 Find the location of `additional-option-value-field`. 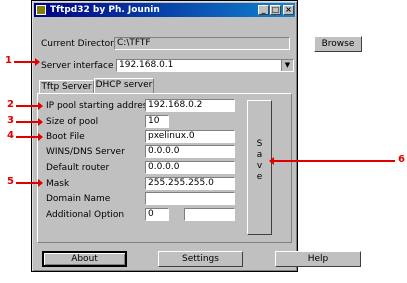

additional-option-value-field is located at coordinates (209, 214).